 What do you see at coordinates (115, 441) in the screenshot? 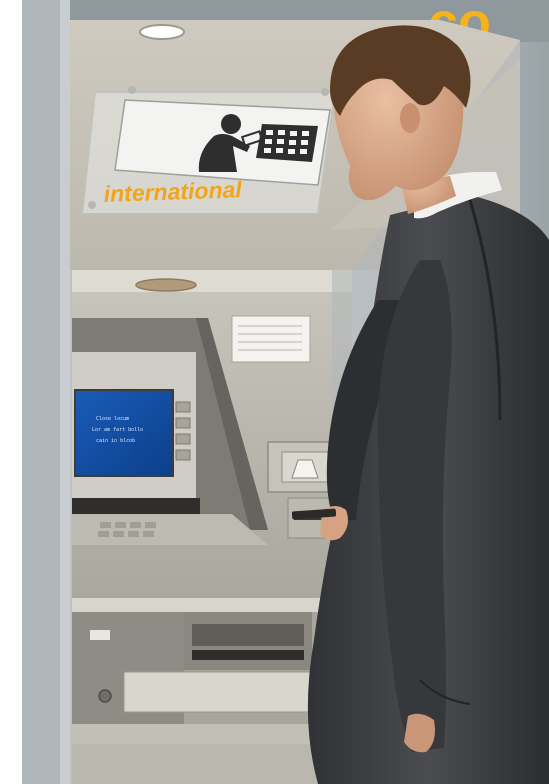
I see `screen-line-3: cain in blcob` at bounding box center [115, 441].